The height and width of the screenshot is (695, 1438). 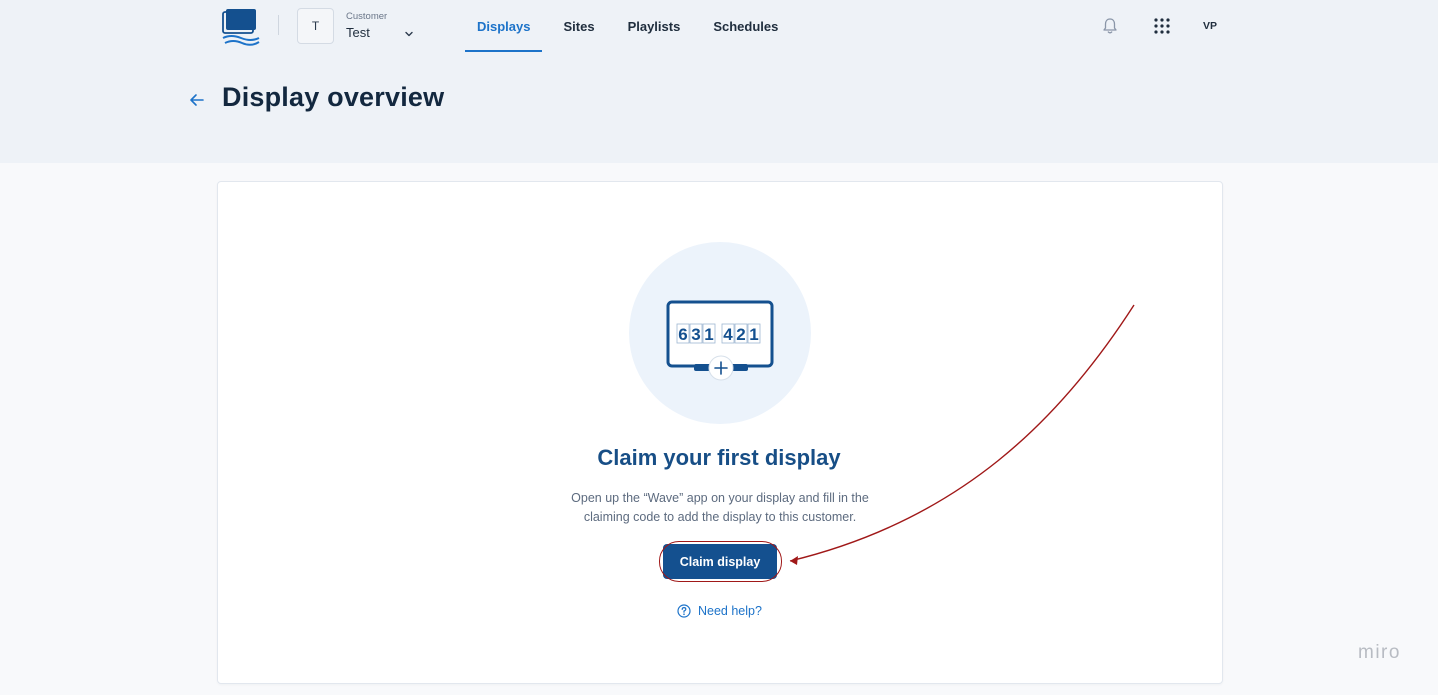 I want to click on svg-text: 6, so click(x=682, y=334).